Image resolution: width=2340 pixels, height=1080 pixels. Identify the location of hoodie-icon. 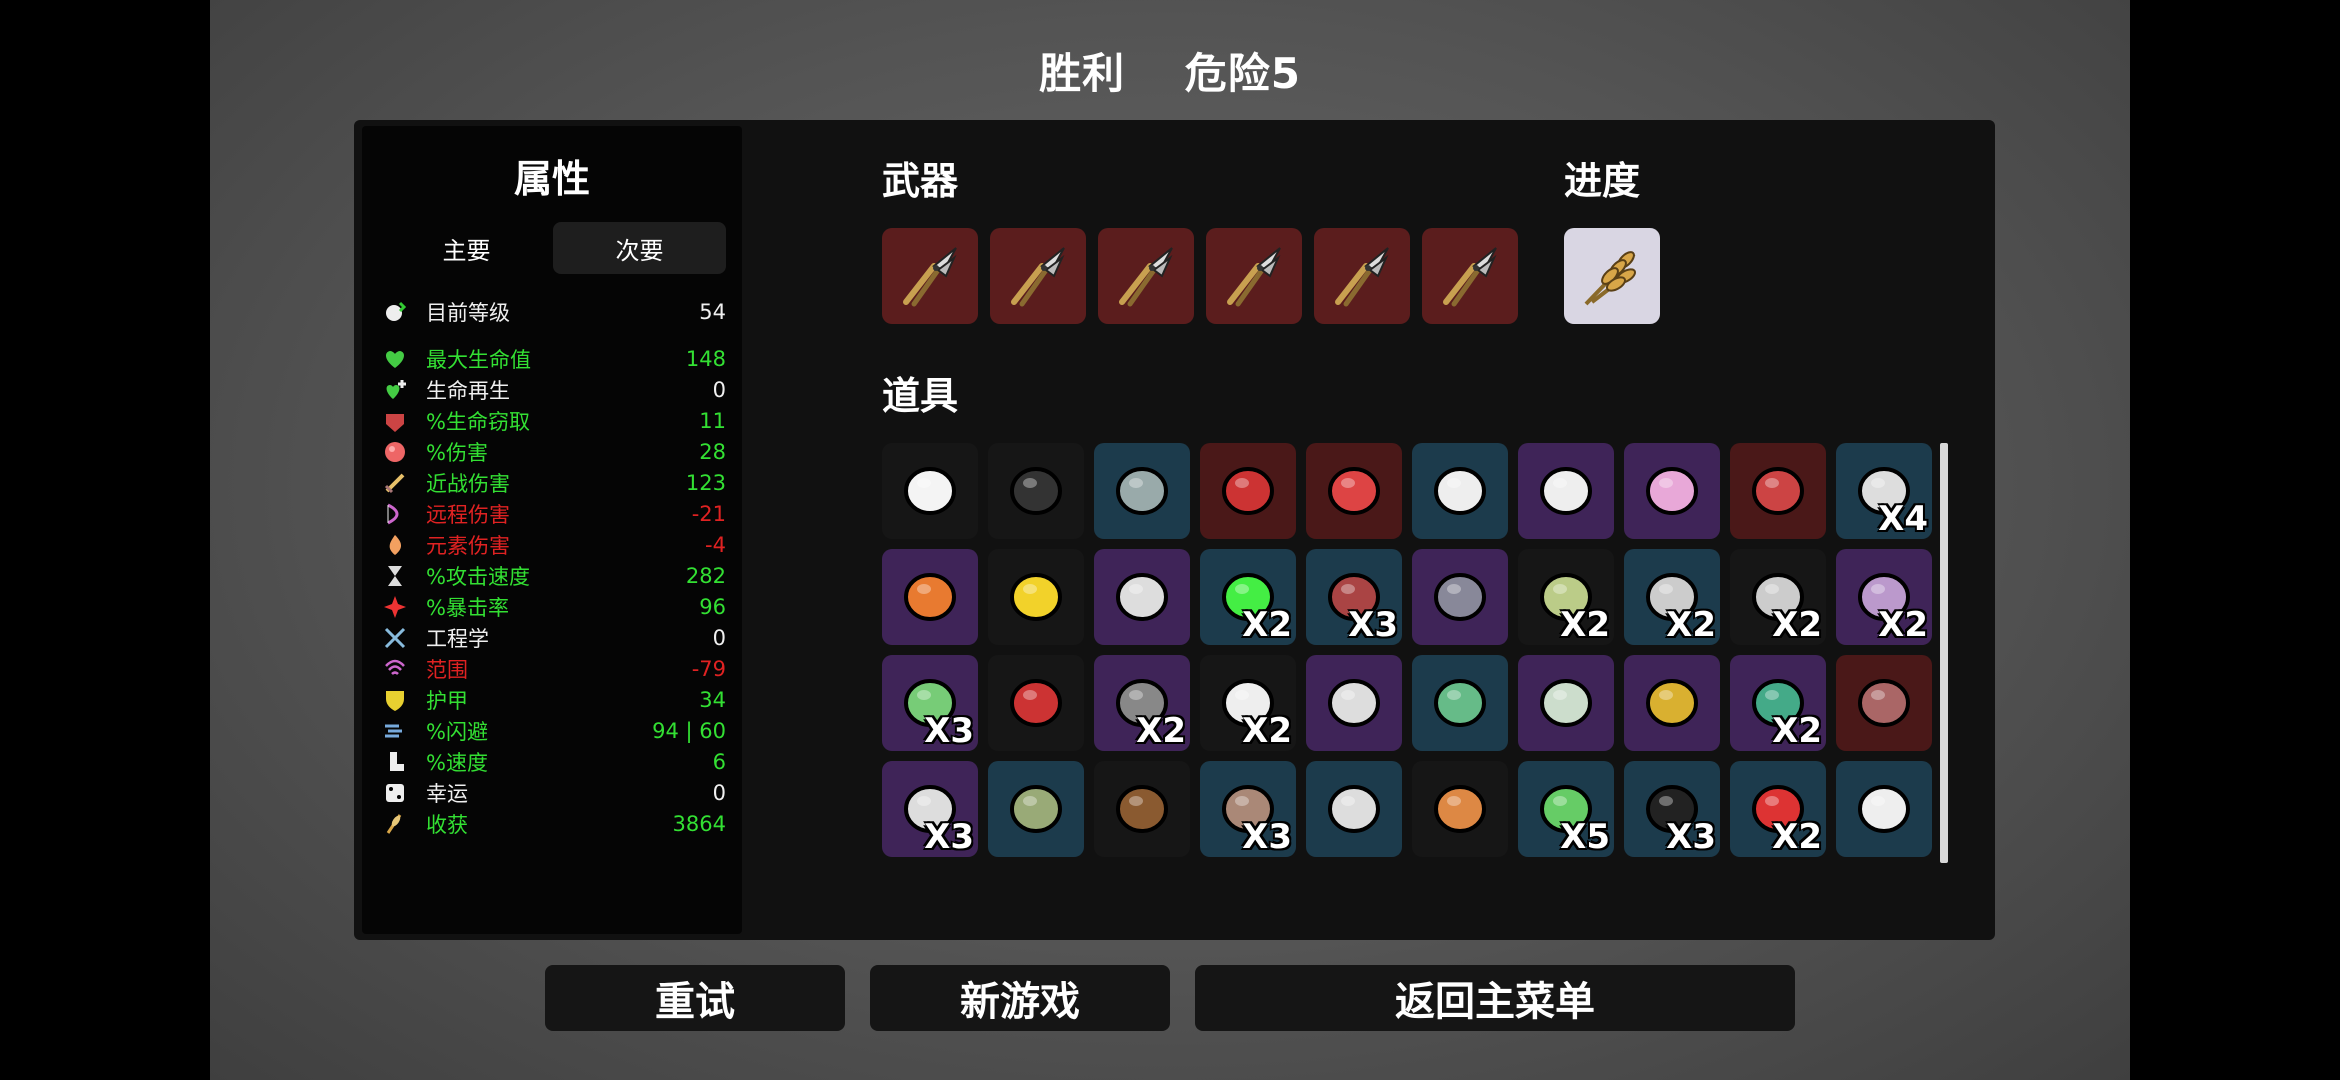
(1248, 491).